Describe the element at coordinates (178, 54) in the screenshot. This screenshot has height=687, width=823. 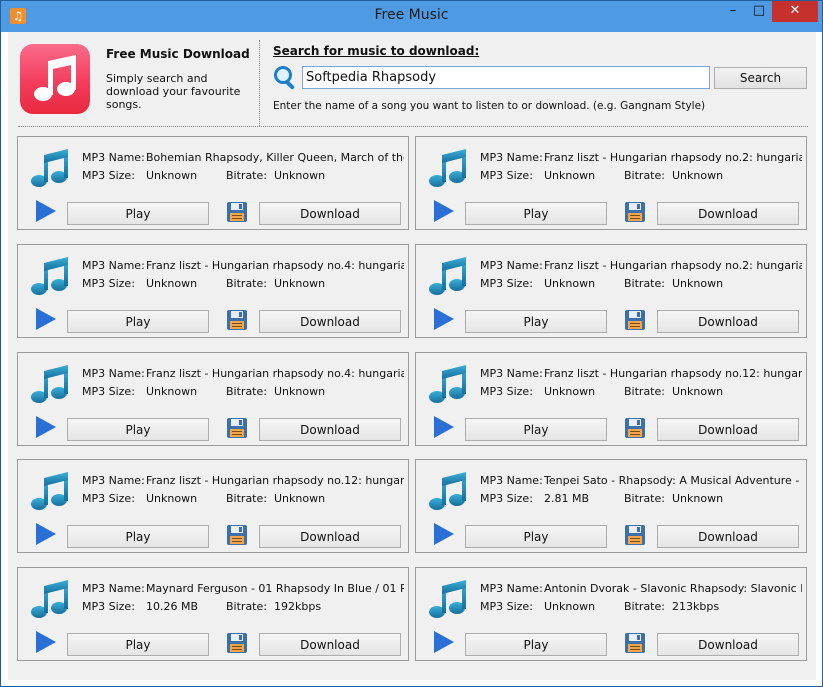
I see `intro-title: Free Music Download` at that location.